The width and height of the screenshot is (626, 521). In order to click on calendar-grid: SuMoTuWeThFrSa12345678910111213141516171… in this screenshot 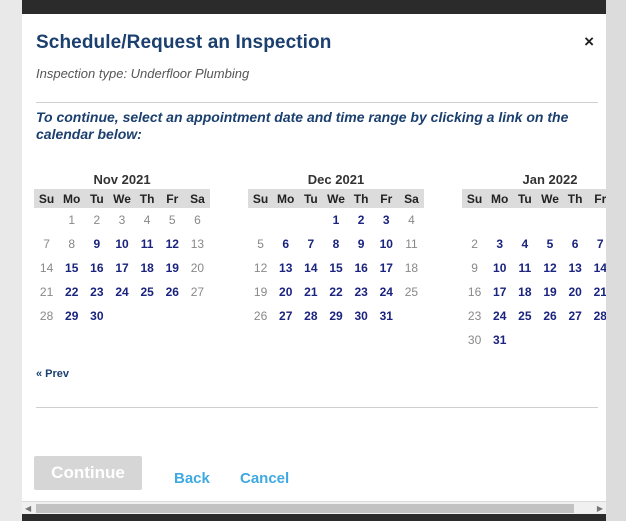, I will do `click(534, 270)`.